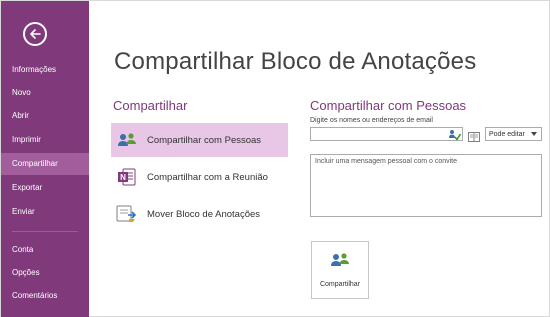  I want to click on onenote-meeting-icon: N, so click(127, 177).